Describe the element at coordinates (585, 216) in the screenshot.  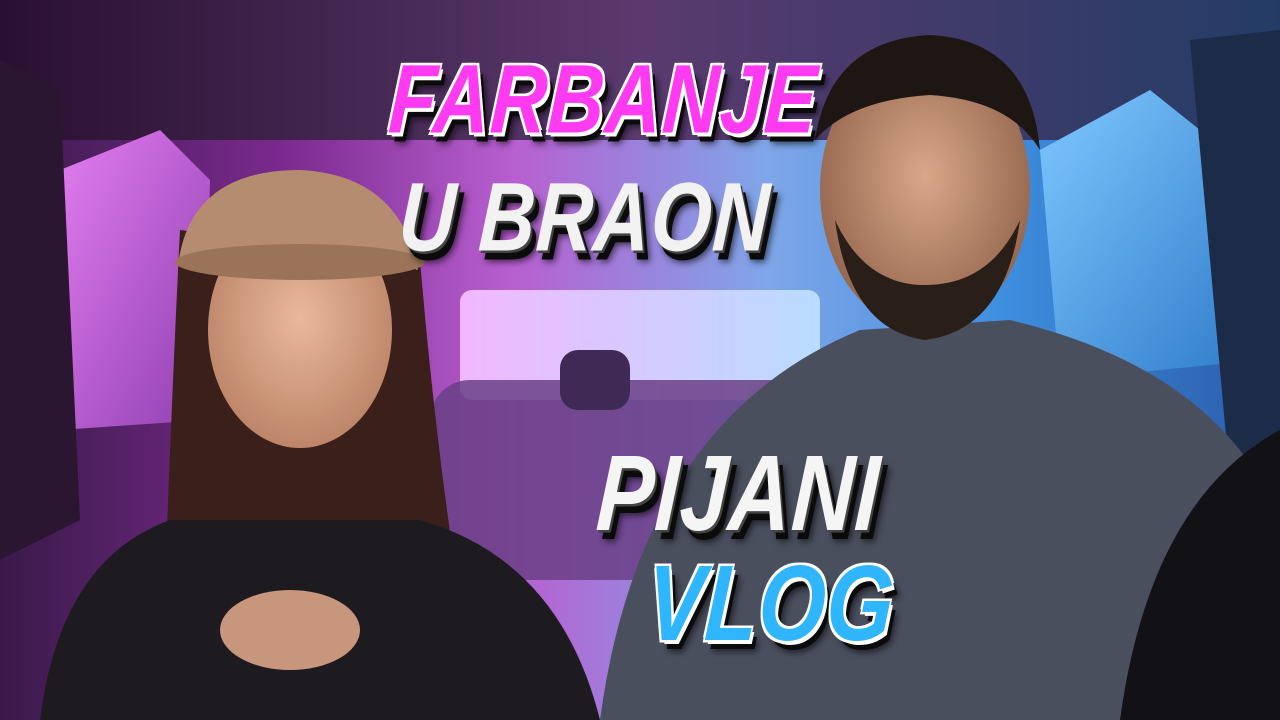
I see `title-line-u-braon: U BRAON` at that location.